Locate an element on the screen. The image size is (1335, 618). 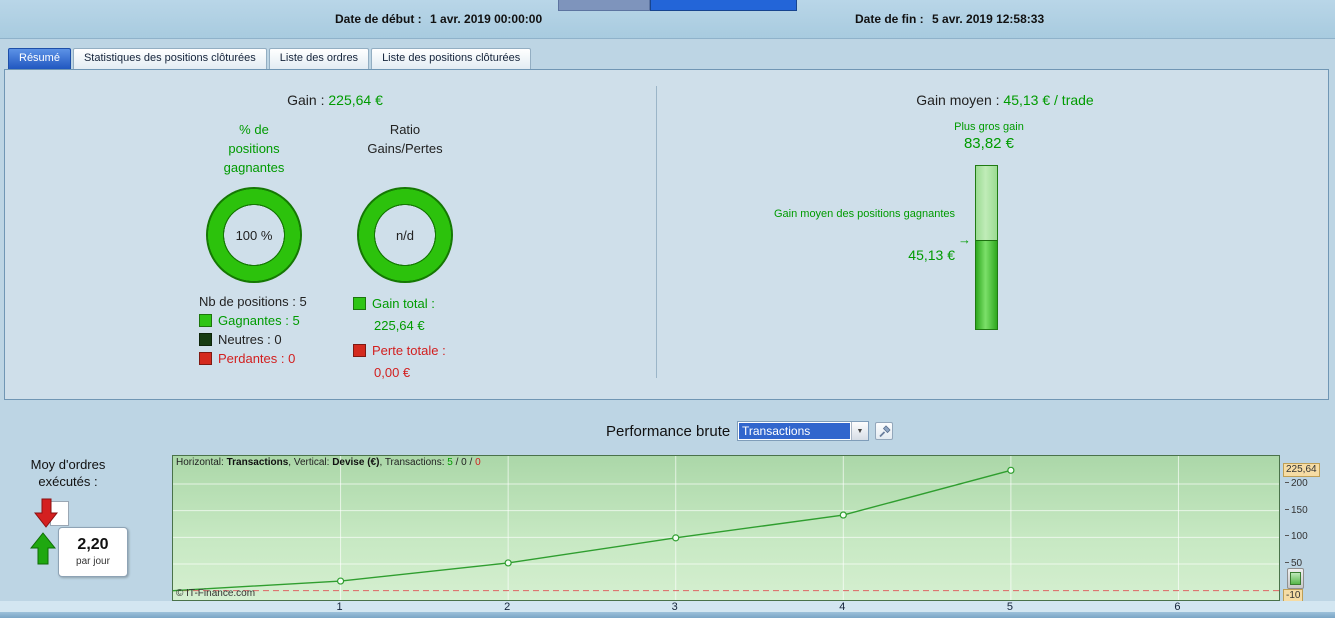
up-arrow-icon is located at coordinates (43, 548).